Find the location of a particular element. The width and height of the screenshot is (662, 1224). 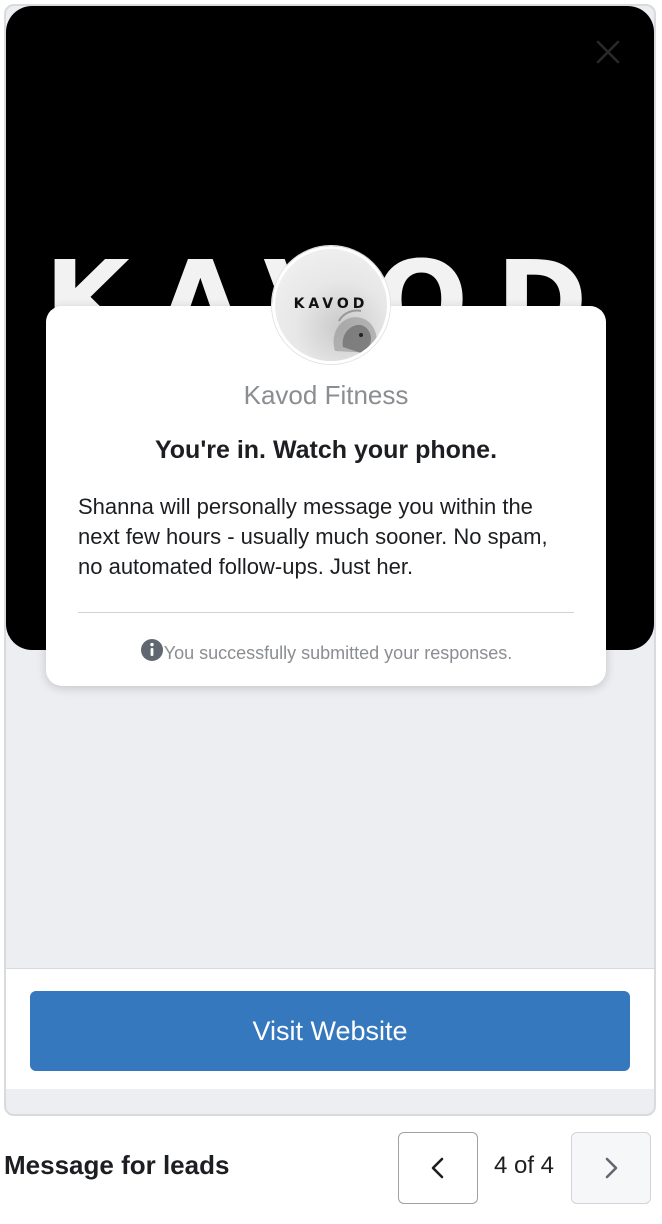

close-icon is located at coordinates (608, 52).